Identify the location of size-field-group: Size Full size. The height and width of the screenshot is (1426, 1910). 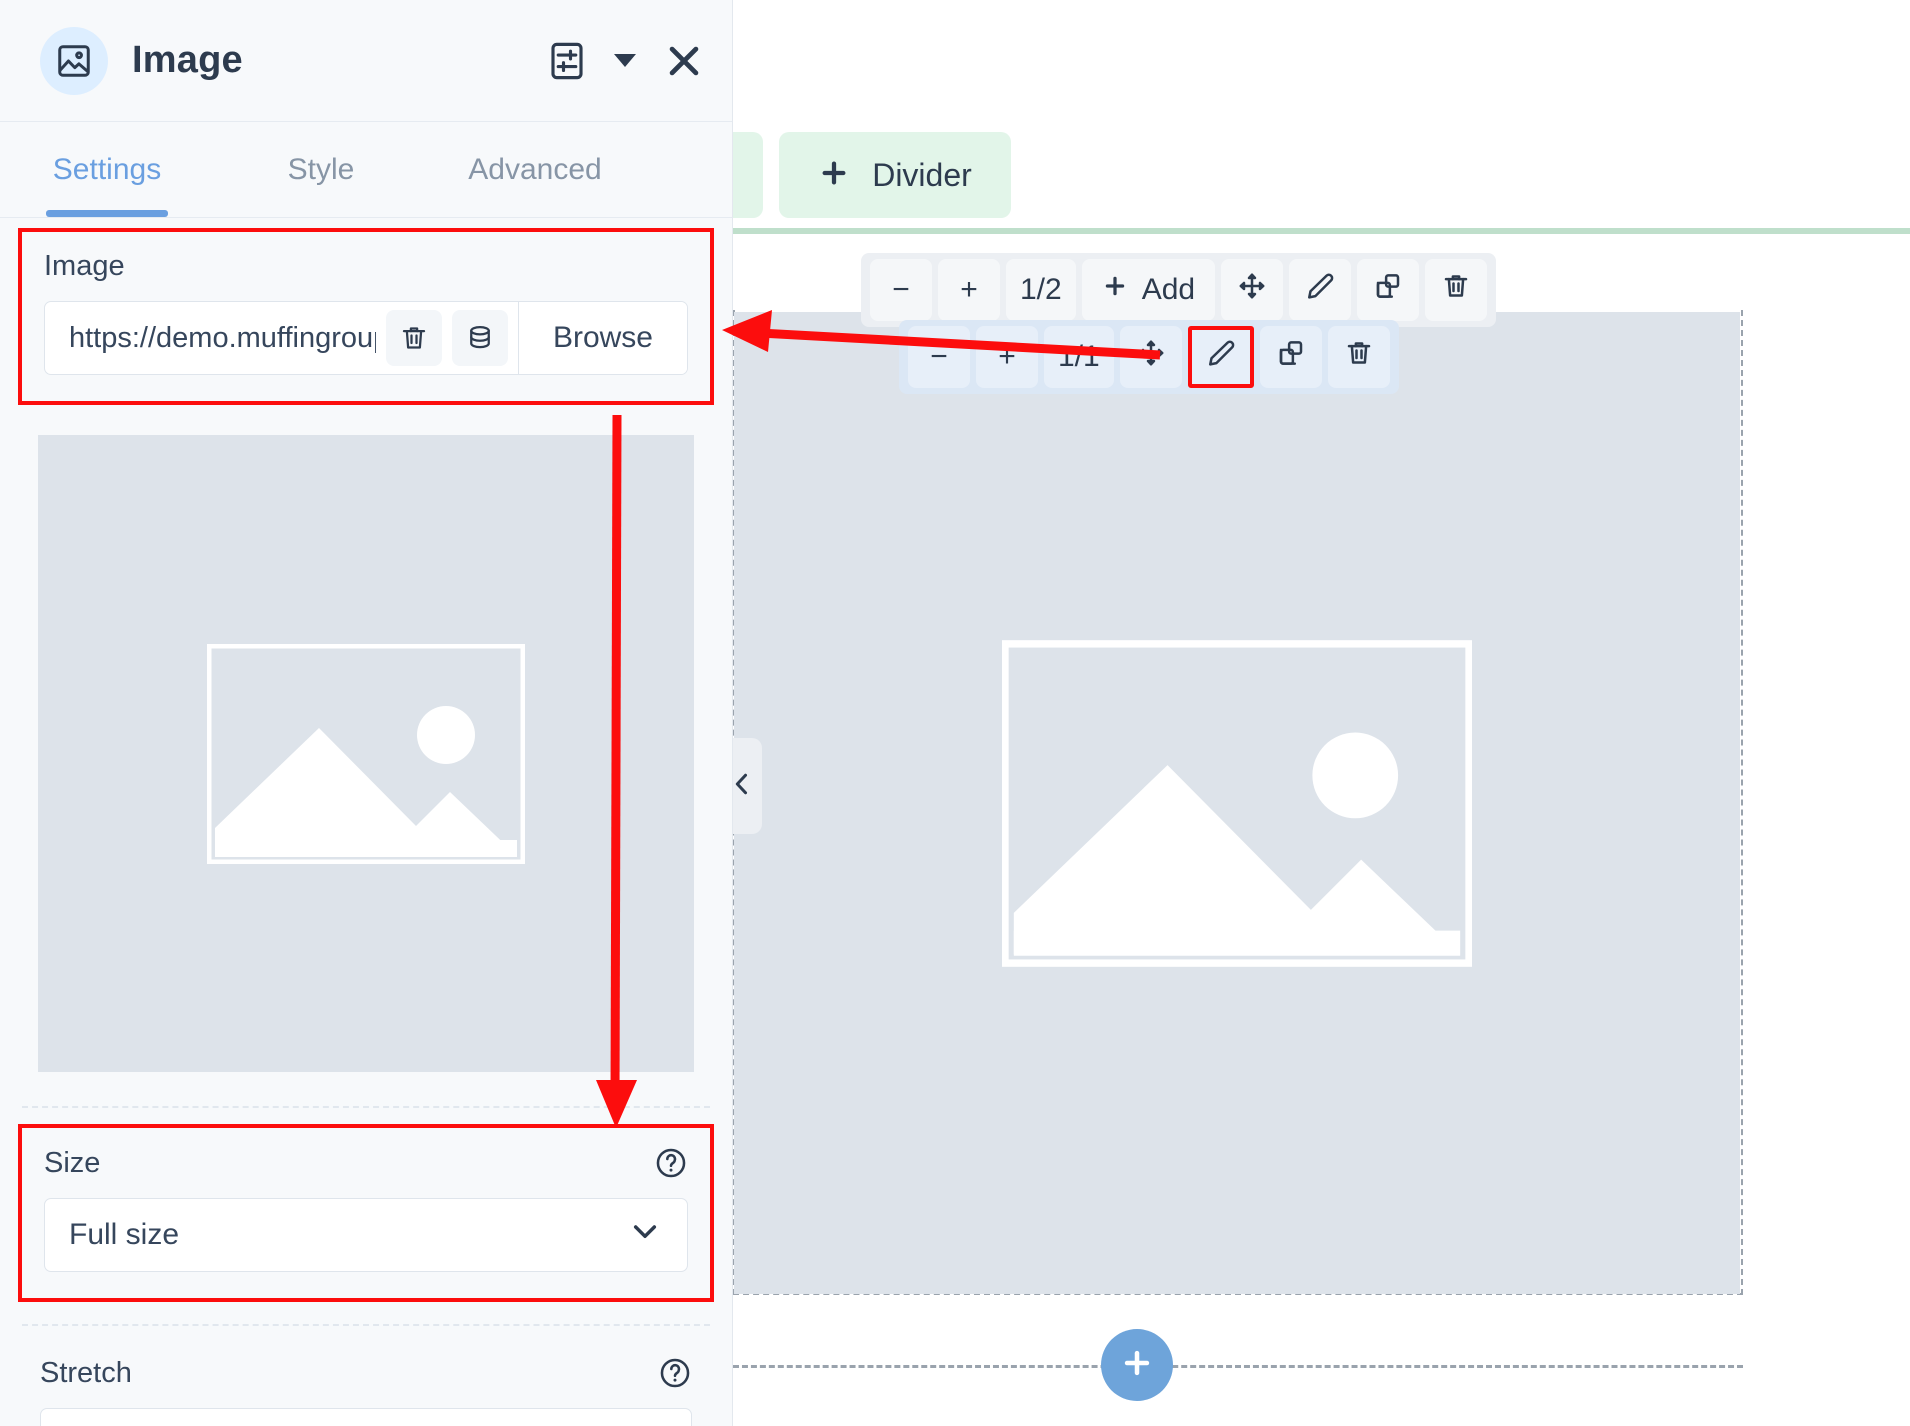
(366, 1213).